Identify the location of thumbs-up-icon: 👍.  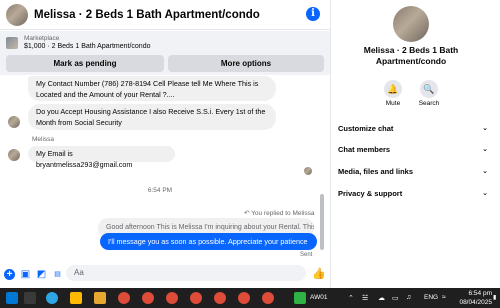
(319, 274).